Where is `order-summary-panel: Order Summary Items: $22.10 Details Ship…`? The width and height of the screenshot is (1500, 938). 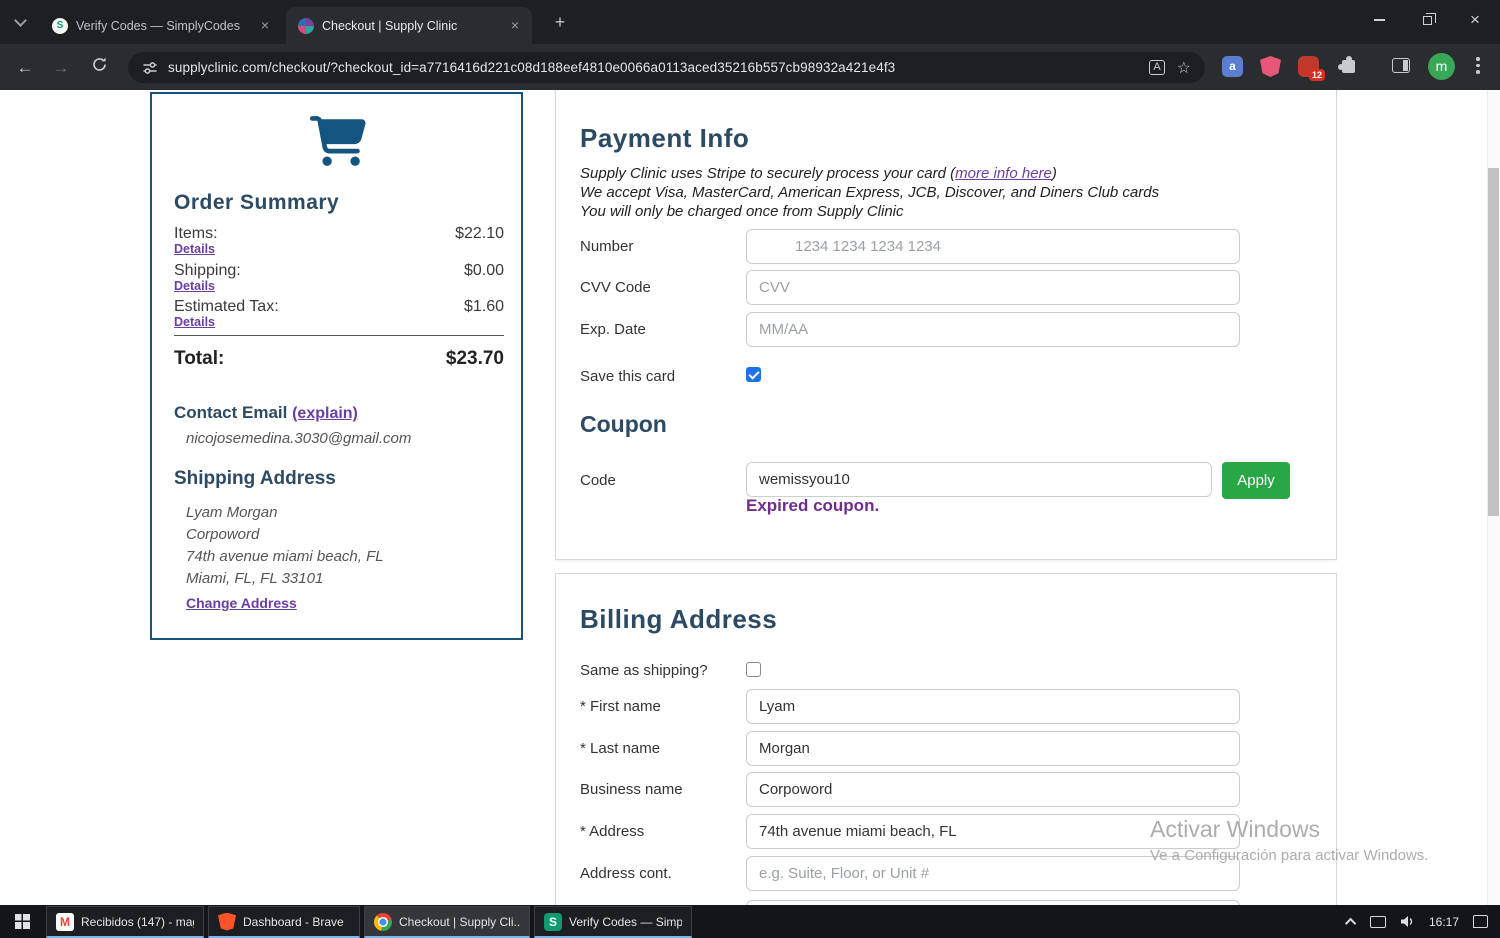 order-summary-panel: Order Summary Items: $22.10 Details Ship… is located at coordinates (336, 366).